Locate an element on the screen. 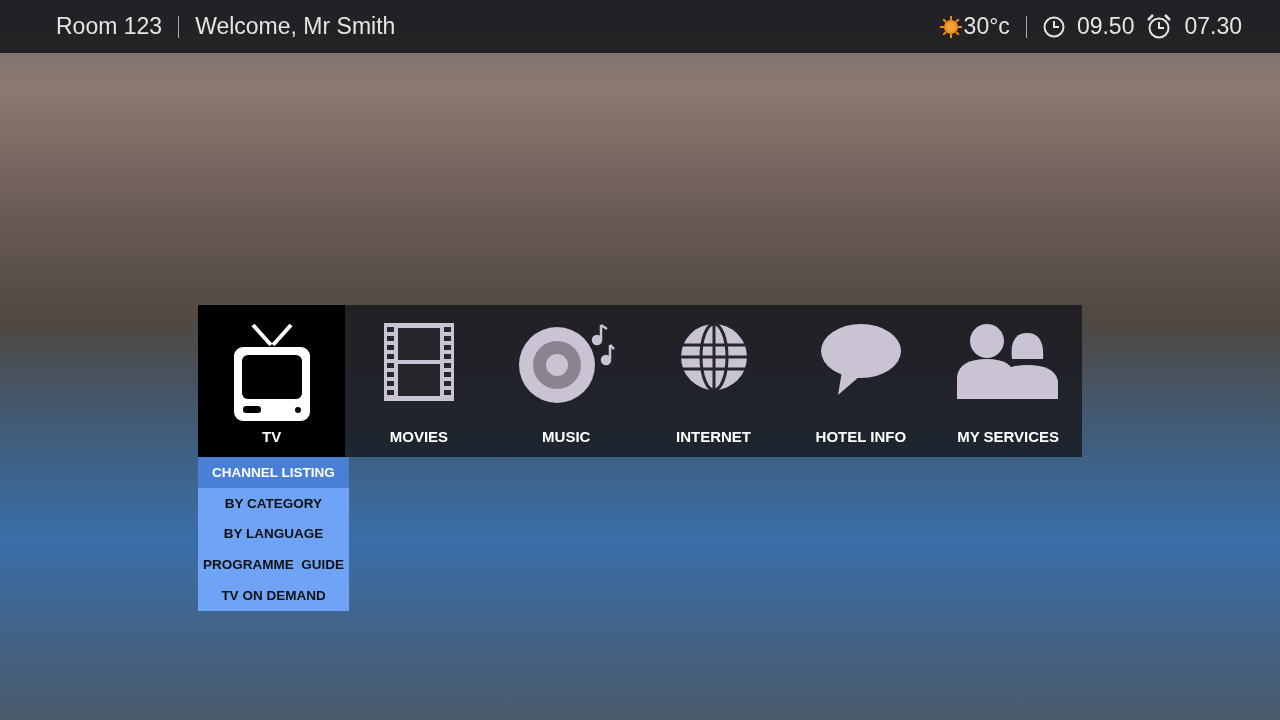  menu-tile: TV is located at coordinates (272, 381).